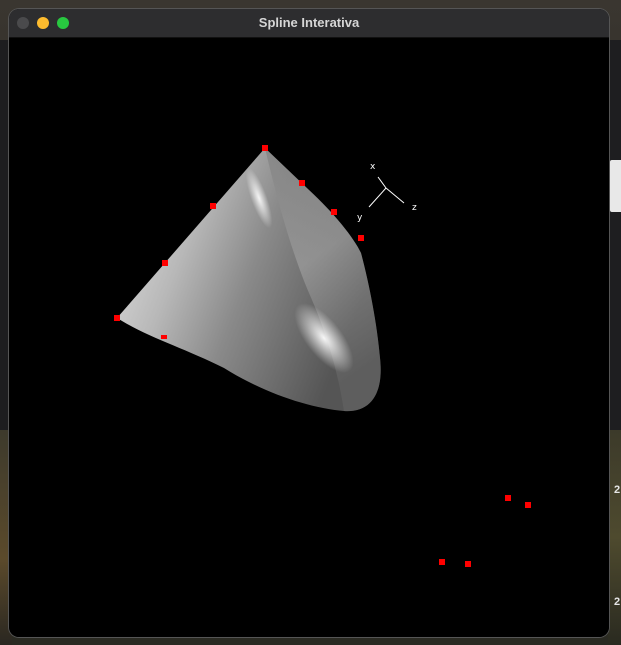  I want to click on title-bar: Spline Interativa, so click(309, 23).